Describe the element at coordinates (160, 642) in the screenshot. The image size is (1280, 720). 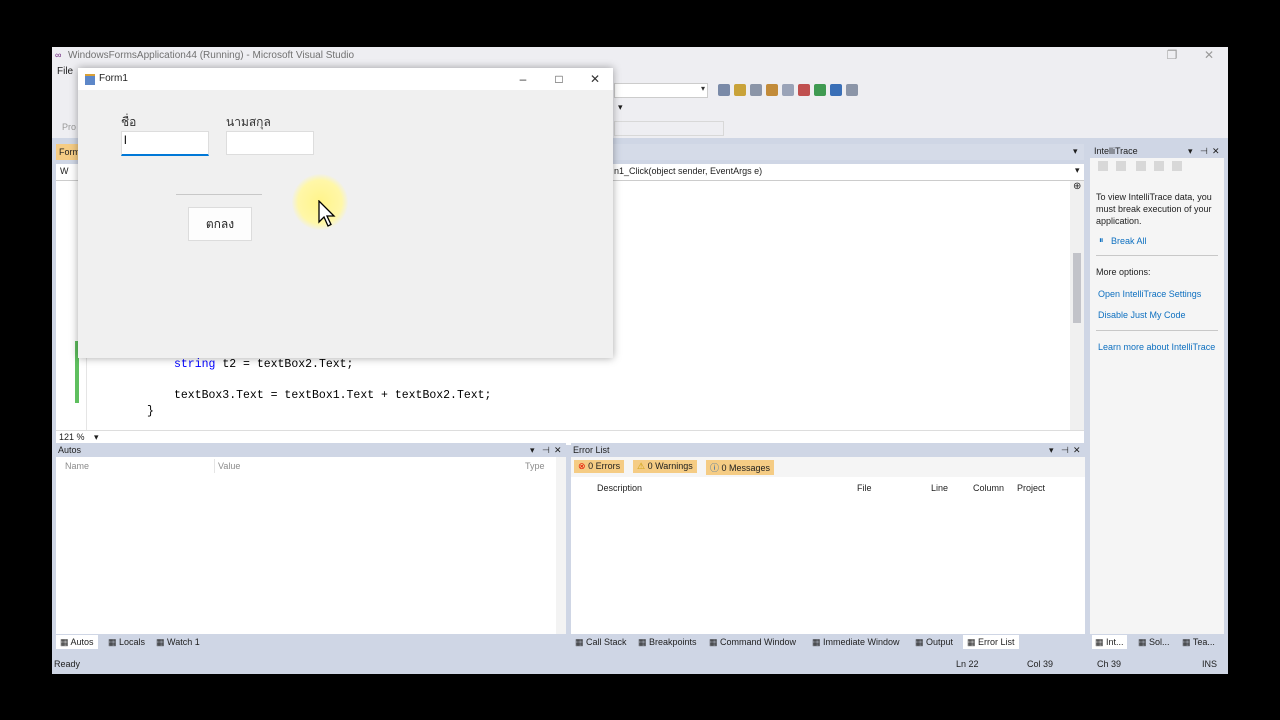
I see `watch-icon: ▦` at that location.